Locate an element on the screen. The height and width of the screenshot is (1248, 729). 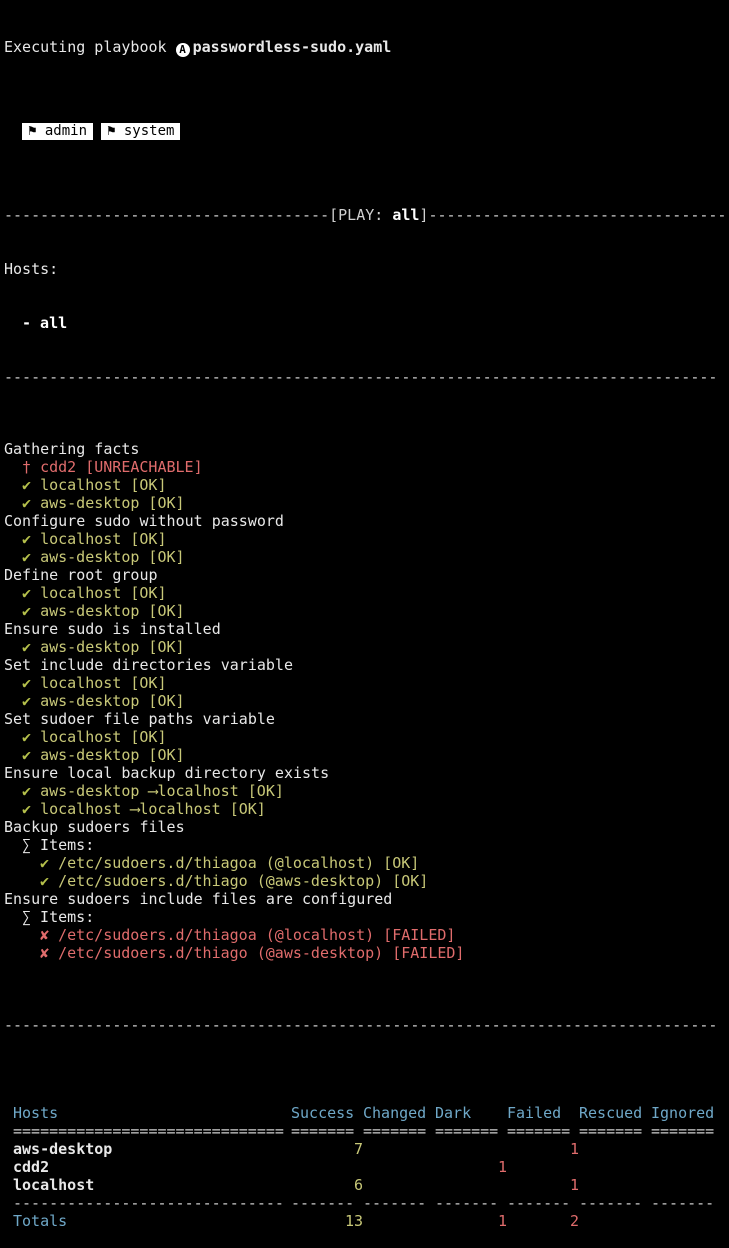
cell-failed is located at coordinates (543, 1167).